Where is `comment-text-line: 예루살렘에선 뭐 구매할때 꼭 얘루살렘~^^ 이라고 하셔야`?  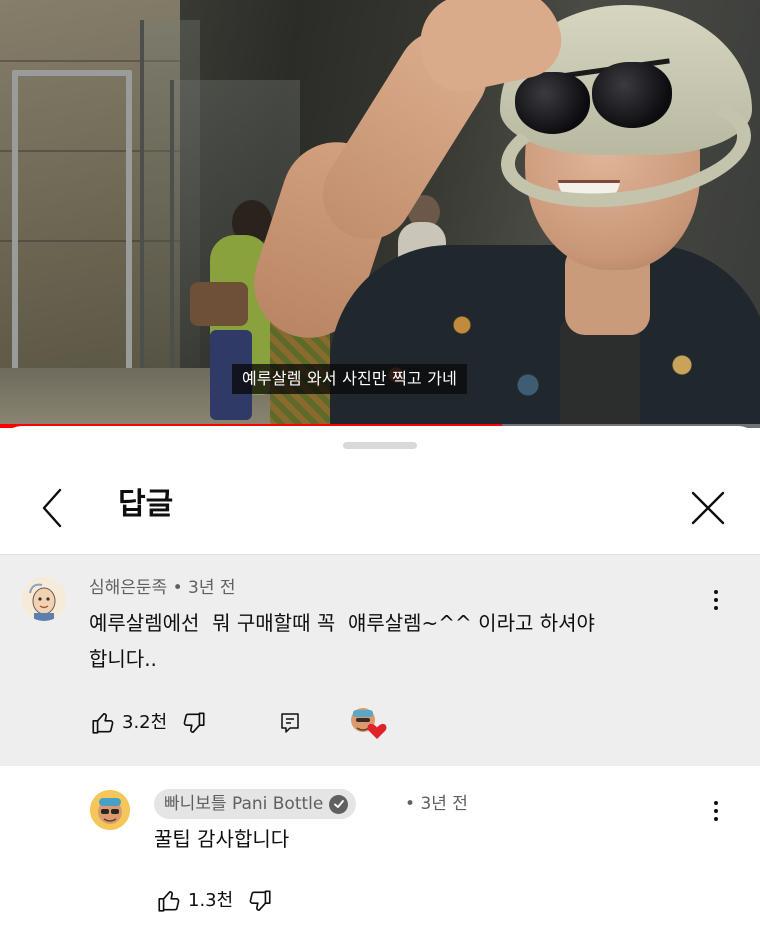
comment-text-line: 예루살렘에선 뭐 구매할때 꼭 얘루살렘~^^ 이라고 하셔야 is located at coordinates (342, 623).